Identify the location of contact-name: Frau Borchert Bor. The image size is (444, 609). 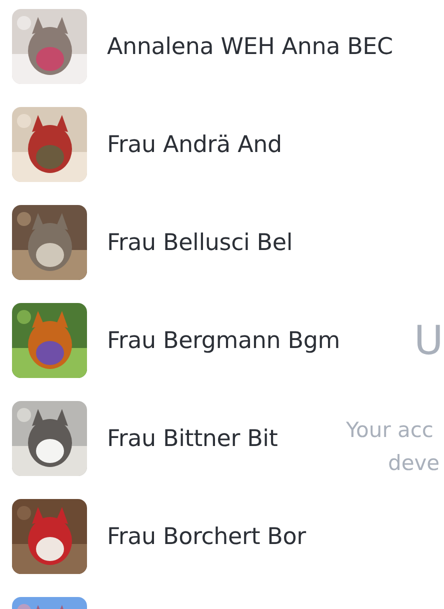
(206, 537).